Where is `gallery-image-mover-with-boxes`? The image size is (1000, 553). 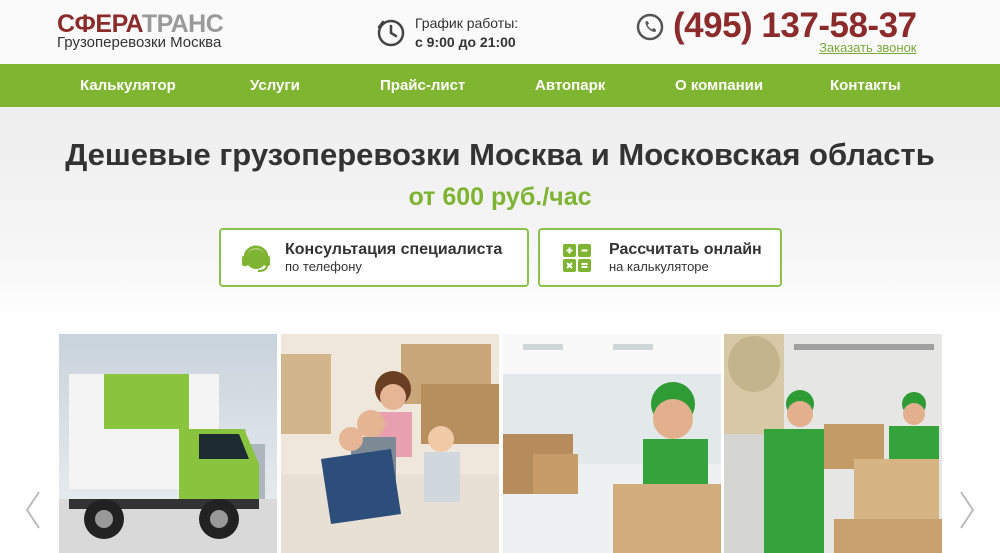 gallery-image-mover-with-boxes is located at coordinates (612, 443).